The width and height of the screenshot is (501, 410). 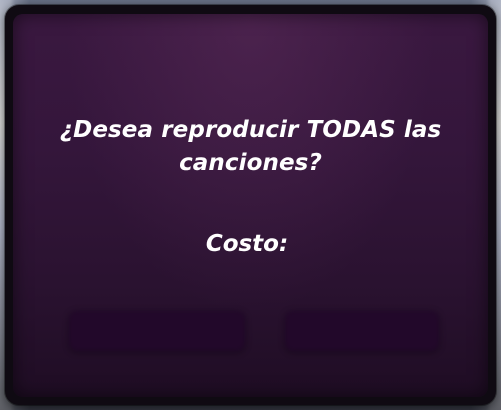 I want to click on cost-label: Costo:, so click(x=247, y=244).